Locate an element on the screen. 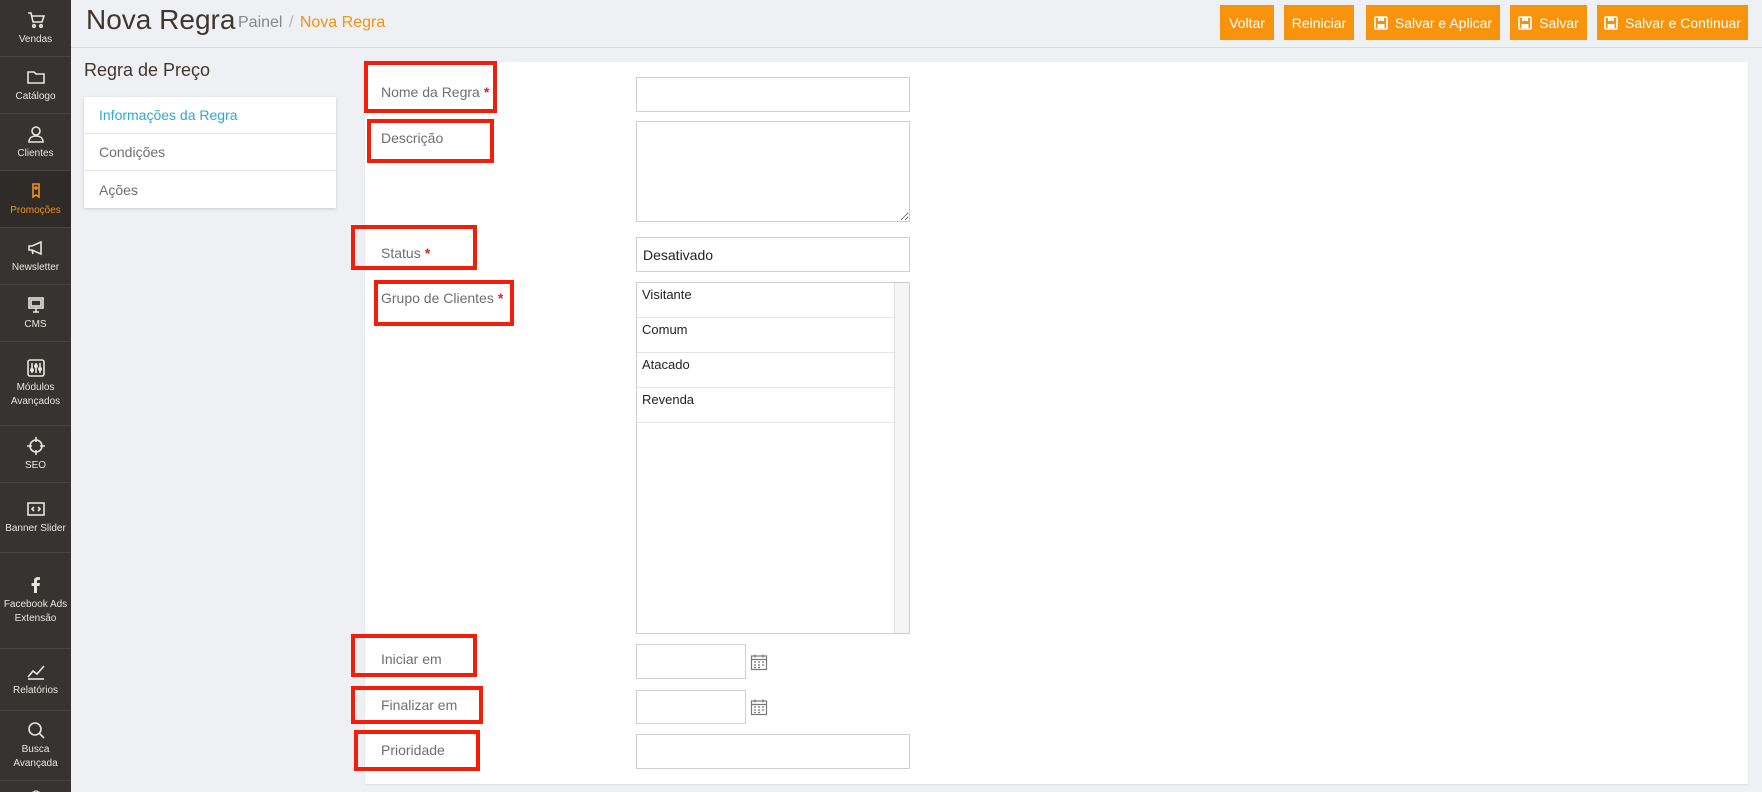 This screenshot has width=1762, height=792. page-title: Nova Regra is located at coordinates (161, 19).